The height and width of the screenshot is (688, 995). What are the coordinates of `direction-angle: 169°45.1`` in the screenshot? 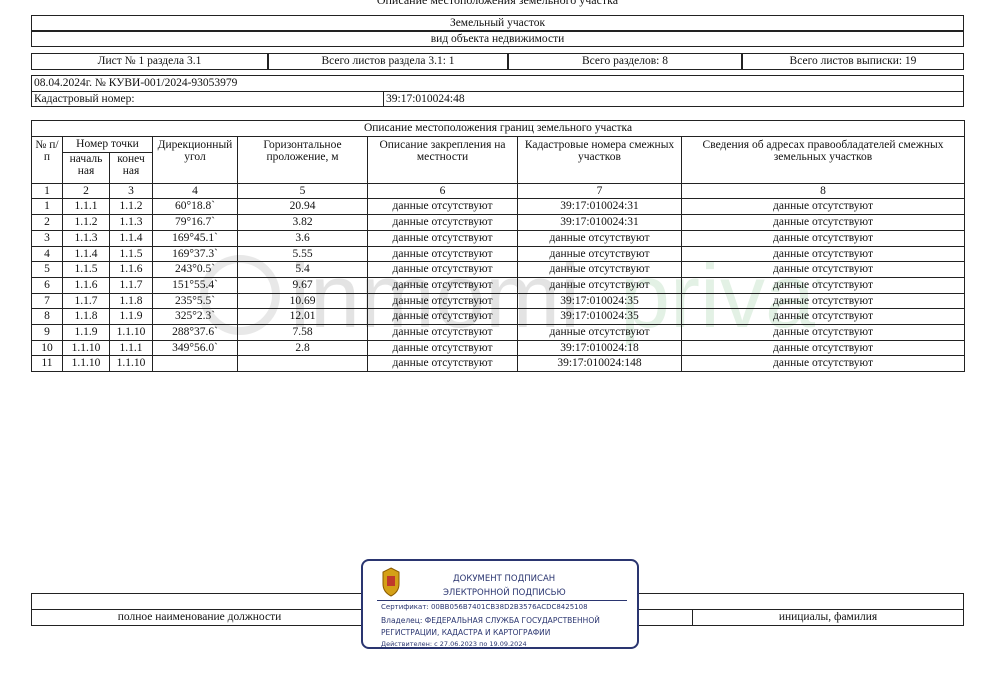 It's located at (195, 238).